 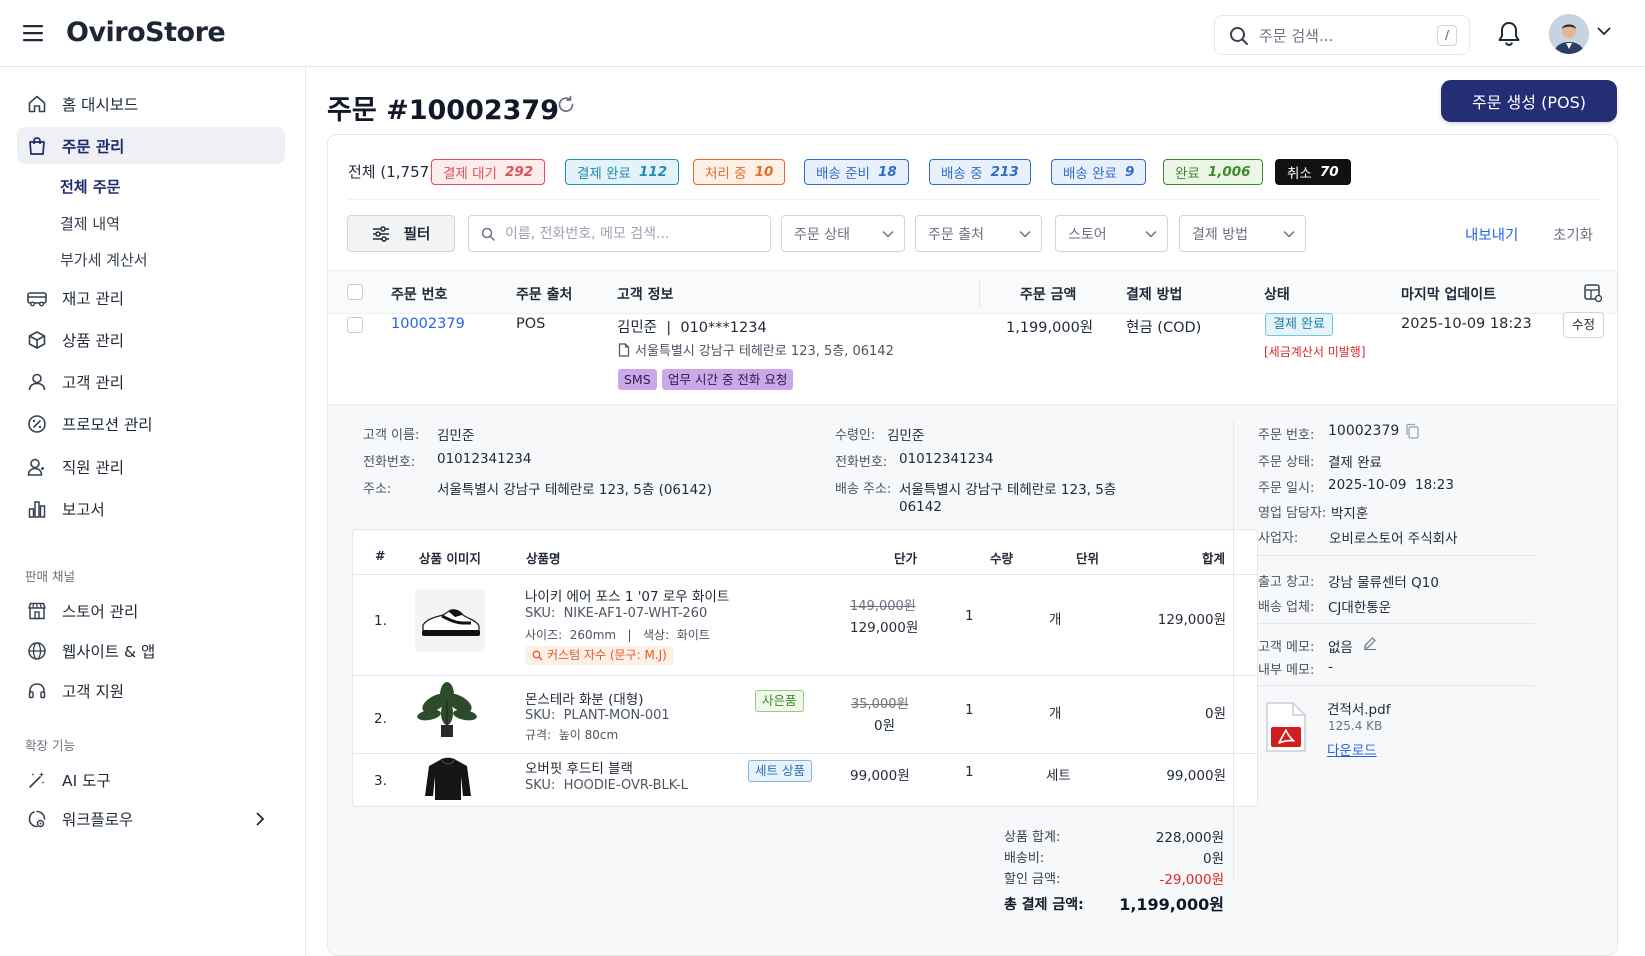 What do you see at coordinates (389, 462) in the screenshot?
I see `customer-phone-label: 전화번호:` at bounding box center [389, 462].